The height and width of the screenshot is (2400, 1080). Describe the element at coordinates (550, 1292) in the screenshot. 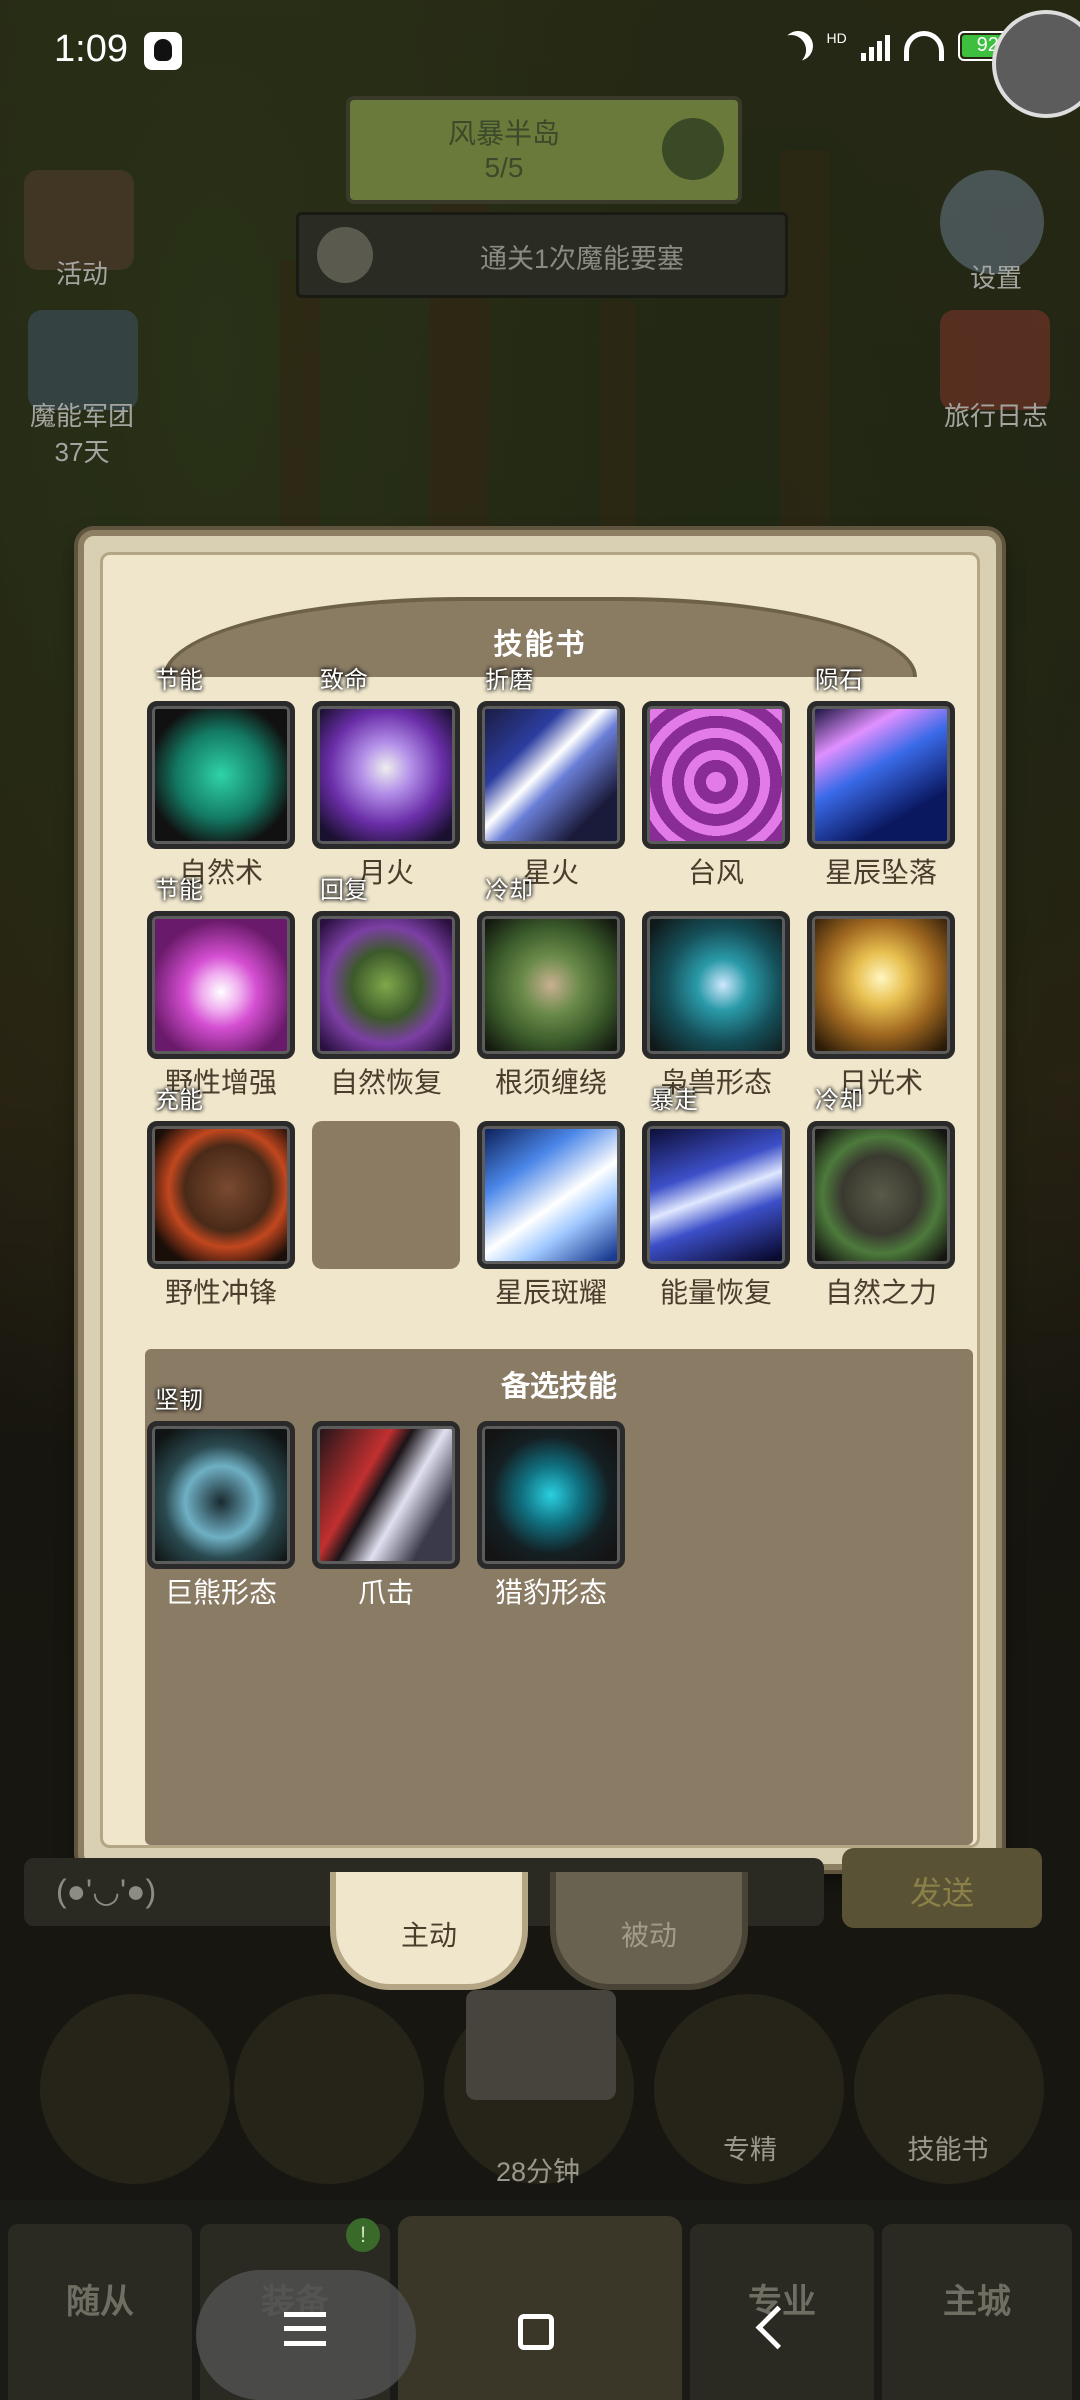

I see `skill-name: 星辰斑耀` at that location.